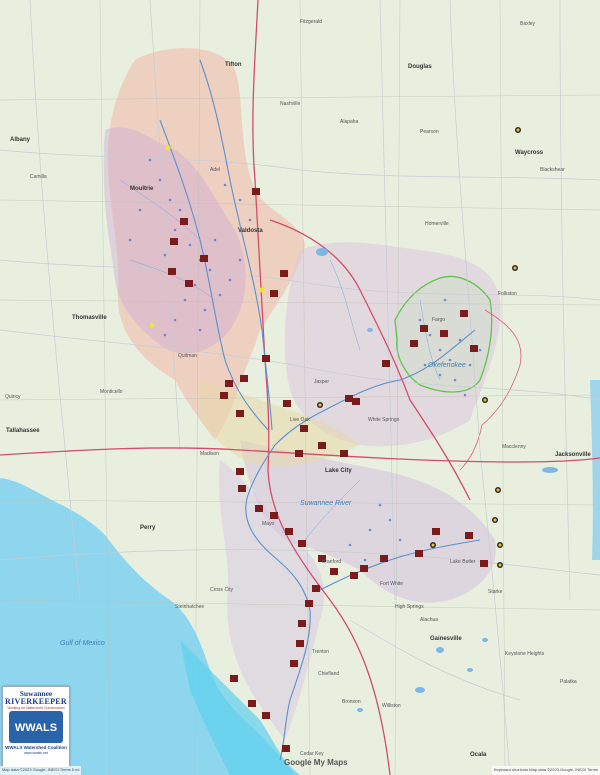 This screenshot has height=775, width=600. I want to click on label-gainesville: Gainesville, so click(446, 639).